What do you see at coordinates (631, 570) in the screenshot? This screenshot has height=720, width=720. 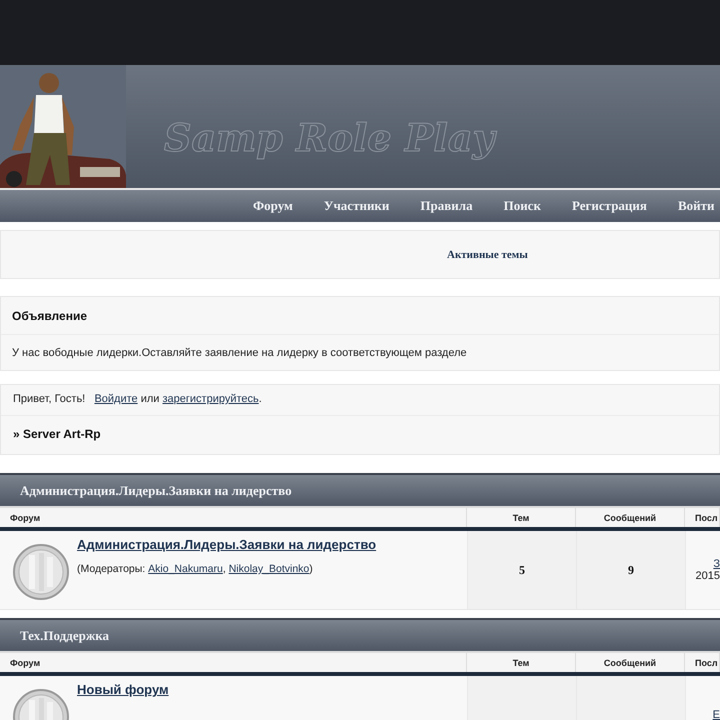 I see `posts-count: 9` at bounding box center [631, 570].